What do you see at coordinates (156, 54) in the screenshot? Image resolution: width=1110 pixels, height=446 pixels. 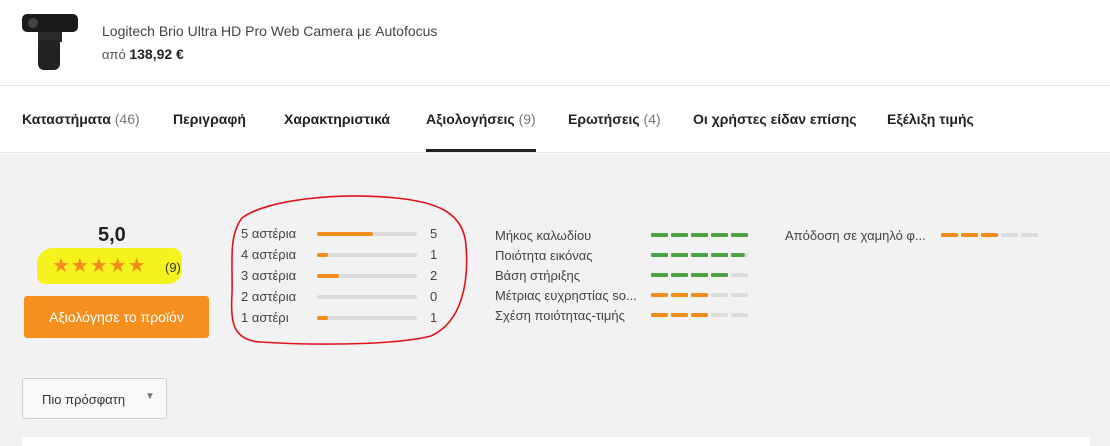 I see `price-value: 138,92 €` at bounding box center [156, 54].